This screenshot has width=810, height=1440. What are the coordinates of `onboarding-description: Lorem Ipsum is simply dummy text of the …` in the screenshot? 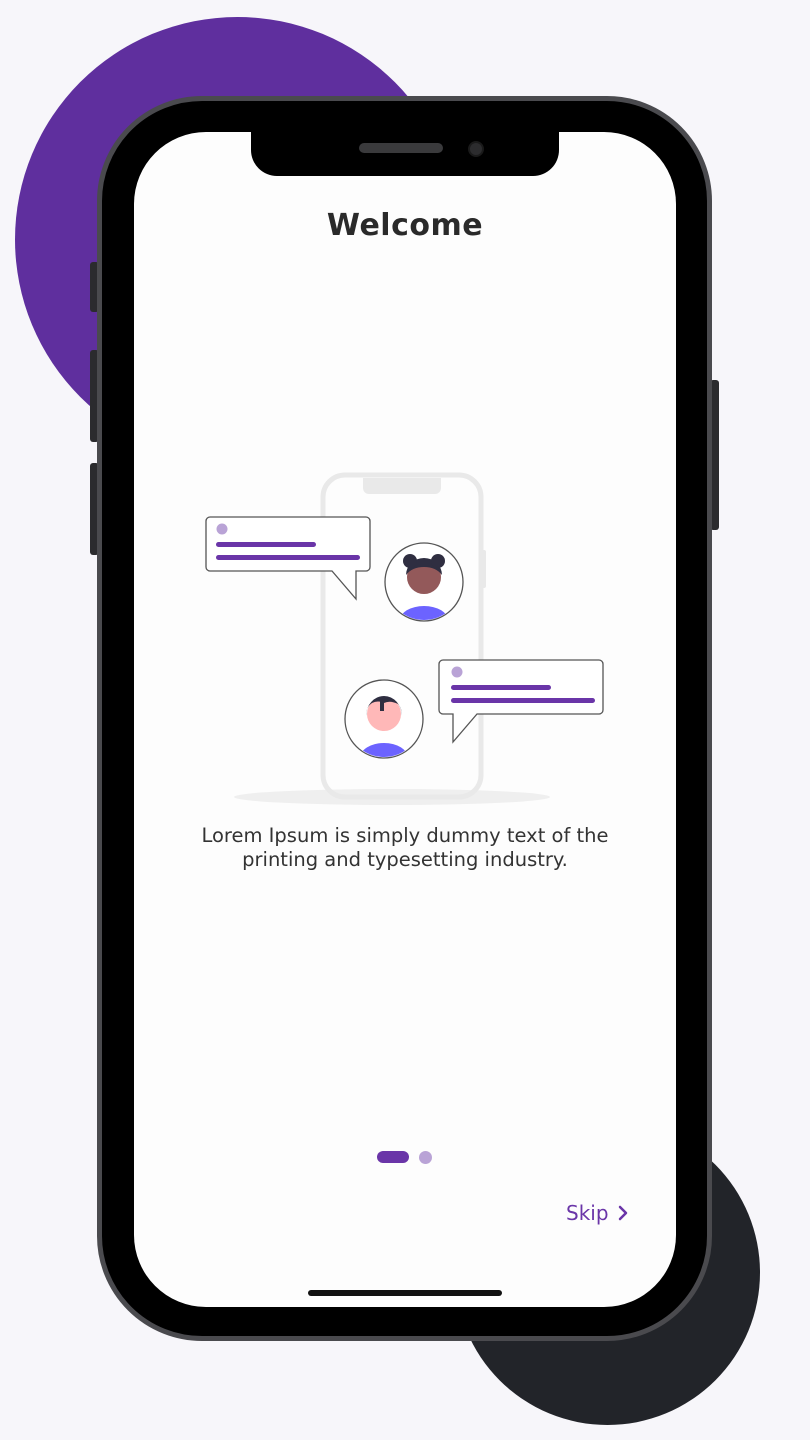 It's located at (405, 847).